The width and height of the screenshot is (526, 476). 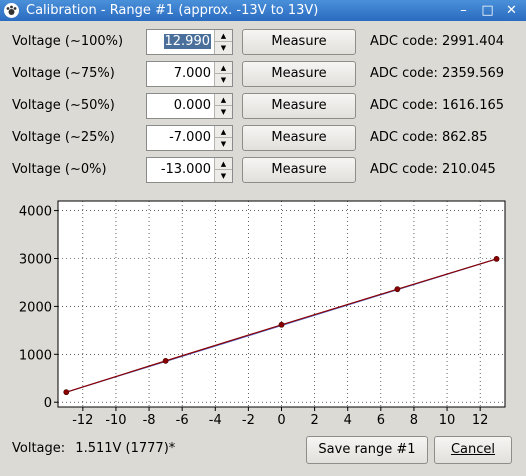 I want to click on y-tick-label: 4000, so click(x=35, y=212).